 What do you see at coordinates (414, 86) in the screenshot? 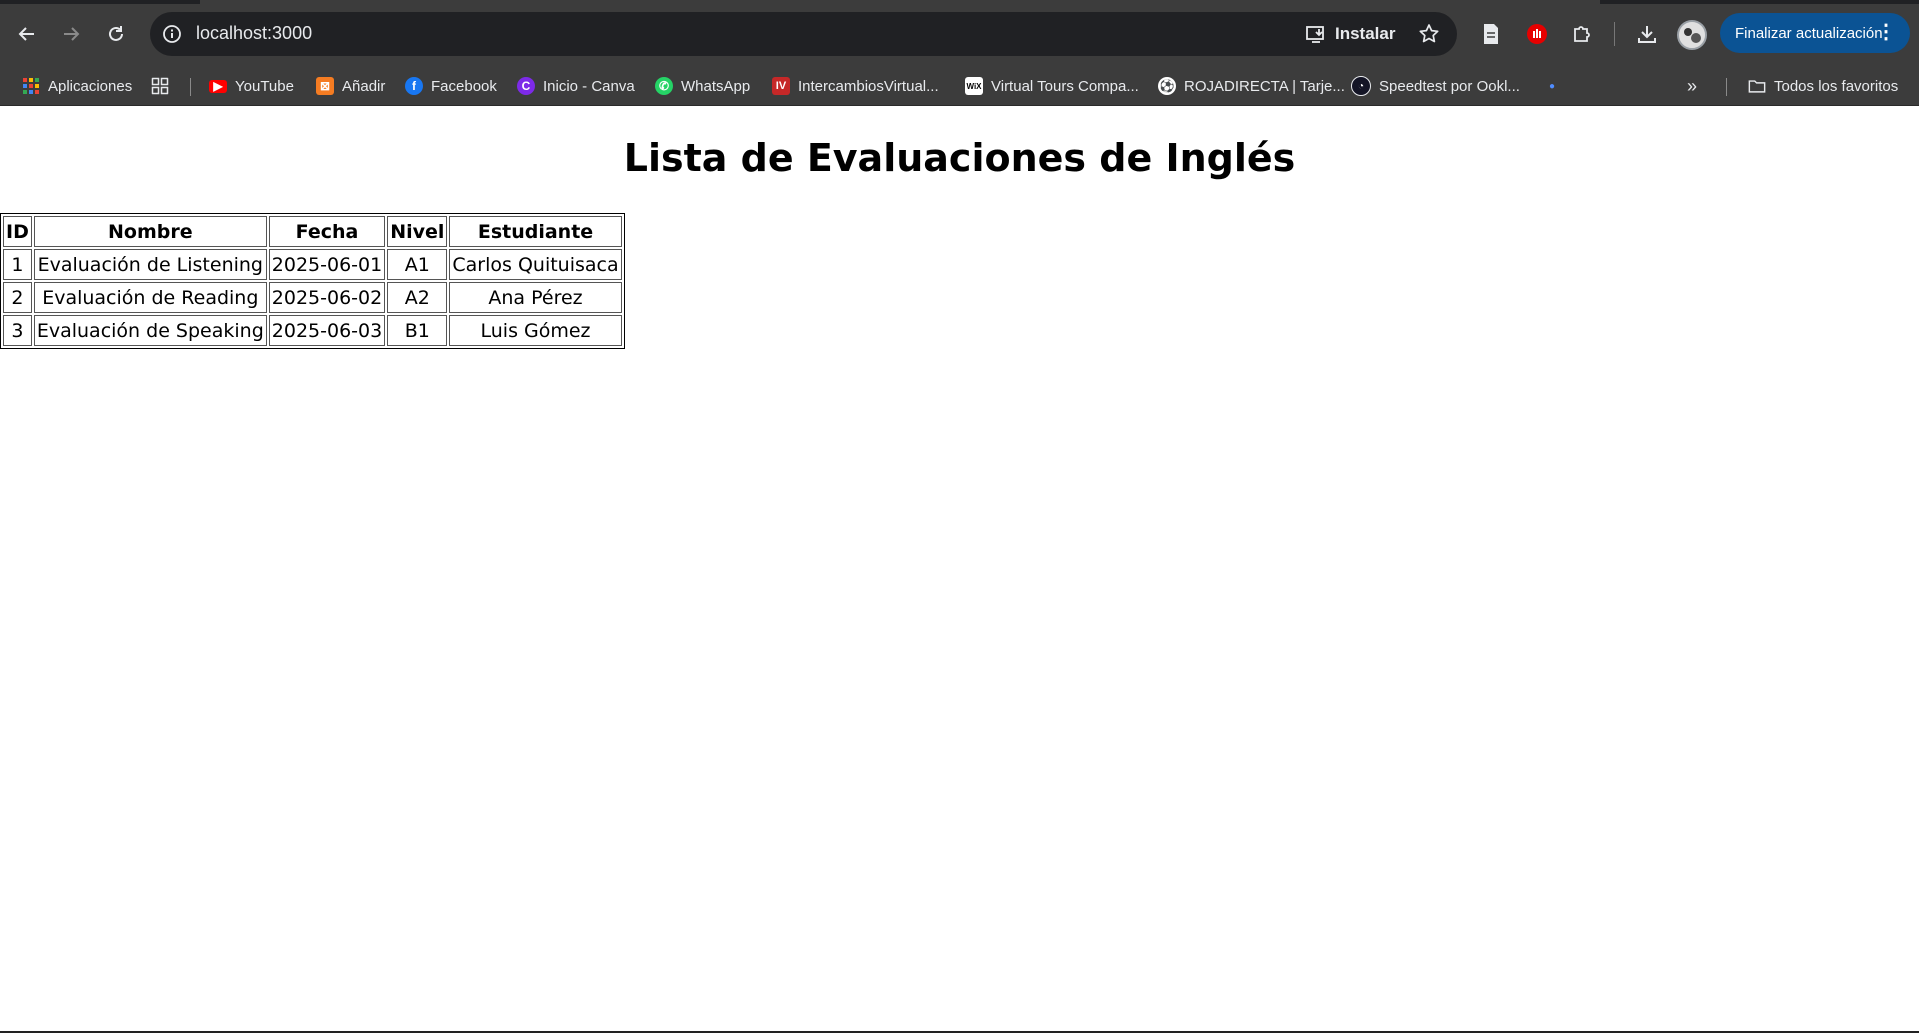
I see `facebook-icon: f` at bounding box center [414, 86].